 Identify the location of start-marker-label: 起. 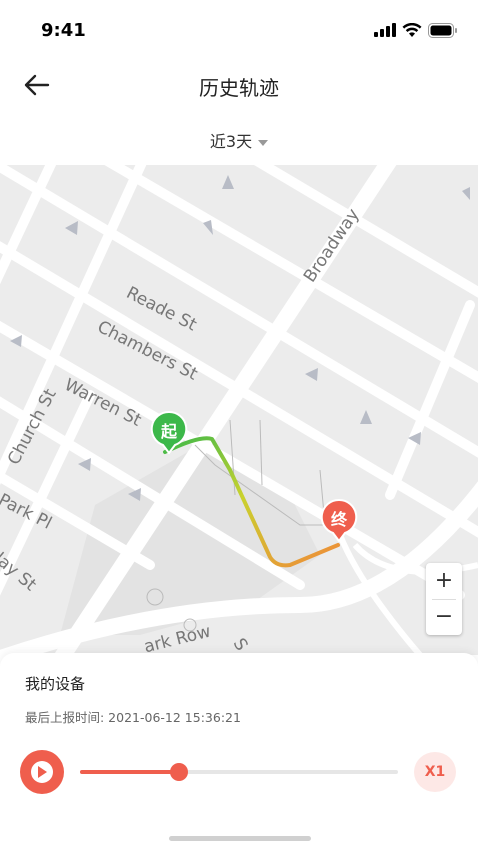
(168, 431).